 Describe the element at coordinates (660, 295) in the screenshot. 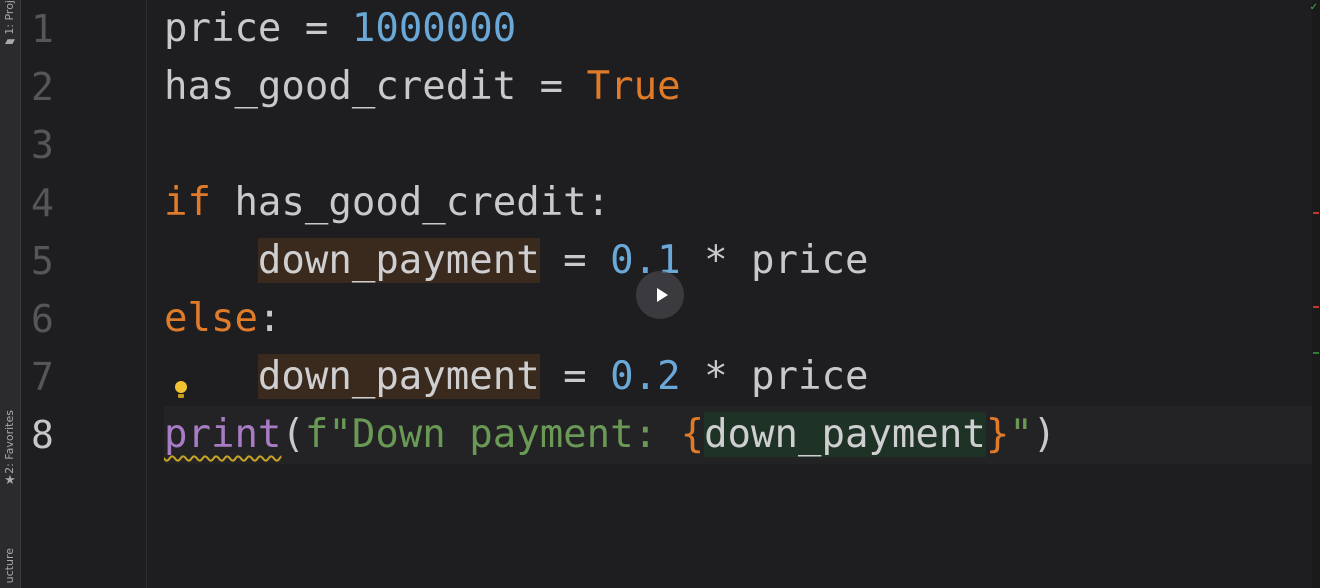

I see `play-icon` at that location.